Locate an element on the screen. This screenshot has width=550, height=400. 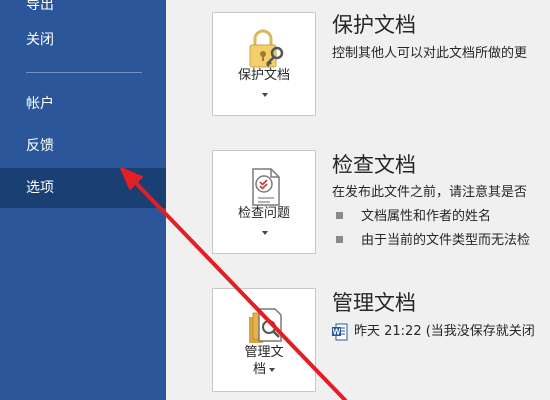
inspect-document-icon is located at coordinates (266, 187).